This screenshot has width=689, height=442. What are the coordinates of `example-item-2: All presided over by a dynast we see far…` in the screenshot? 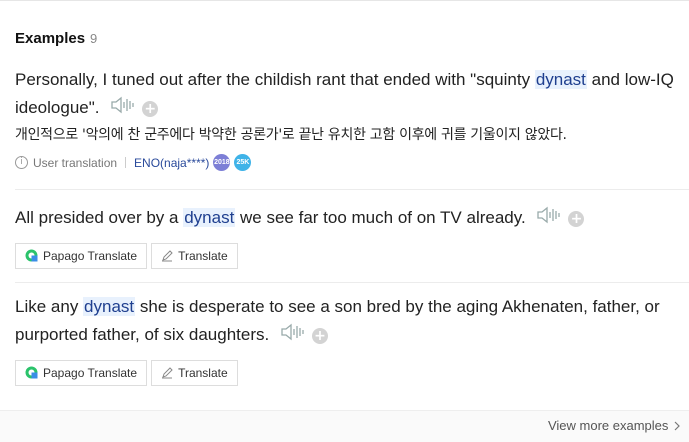 It's located at (344, 236).